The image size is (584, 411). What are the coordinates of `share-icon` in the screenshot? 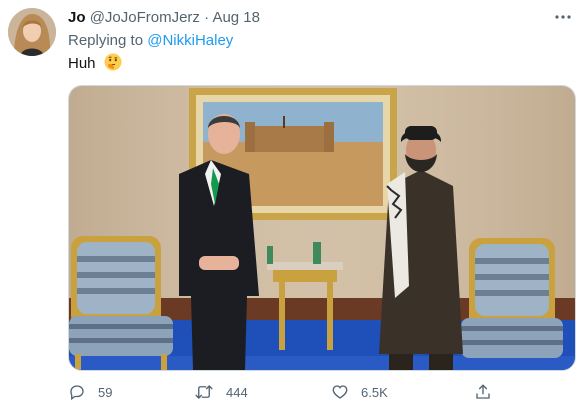 It's located at (483, 392).